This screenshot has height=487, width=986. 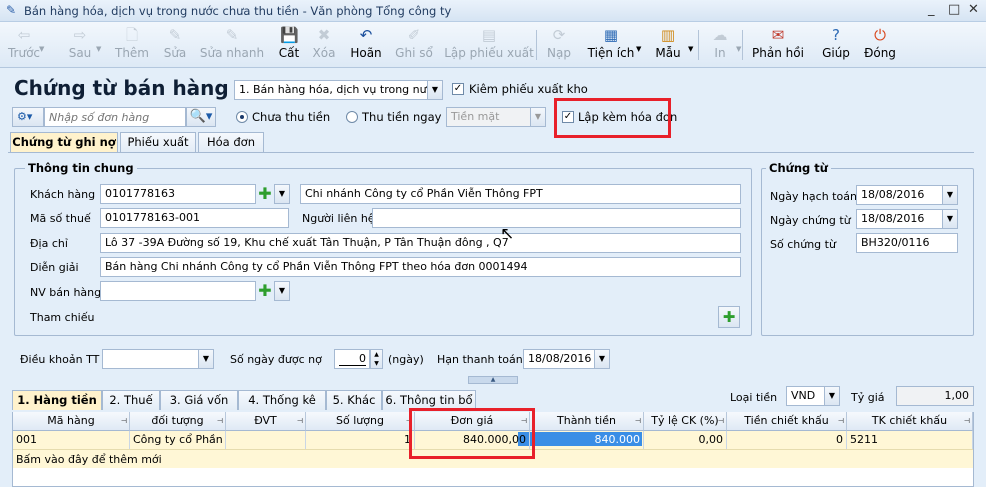 I want to click on column-header-label: Tiền chiết khấu, so click(x=786, y=420).